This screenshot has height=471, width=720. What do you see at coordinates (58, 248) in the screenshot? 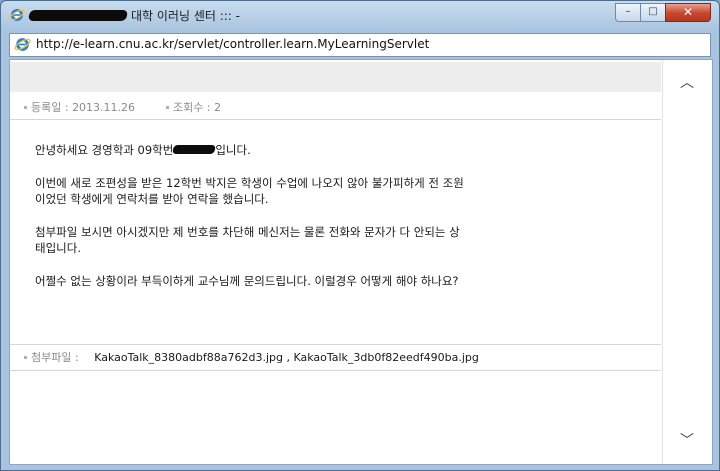
I see `body-line: 태입니다.` at bounding box center [58, 248].